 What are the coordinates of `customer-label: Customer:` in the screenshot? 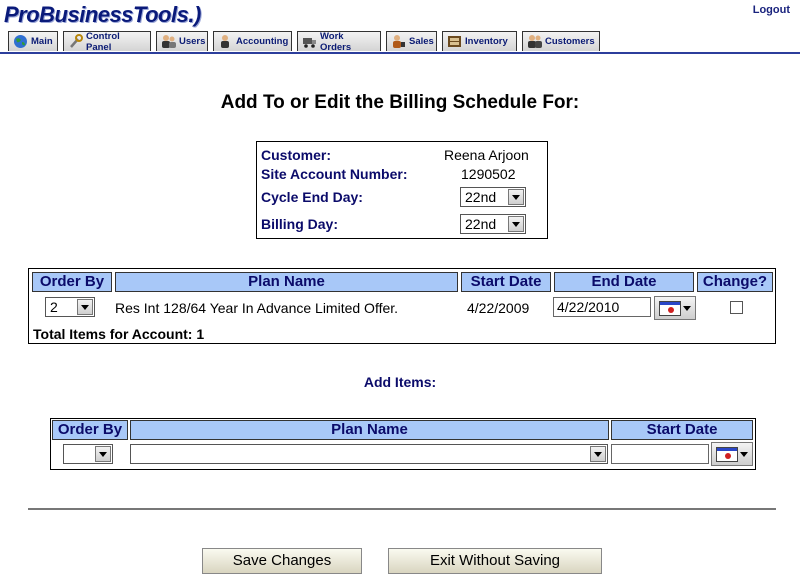 It's located at (296, 155).